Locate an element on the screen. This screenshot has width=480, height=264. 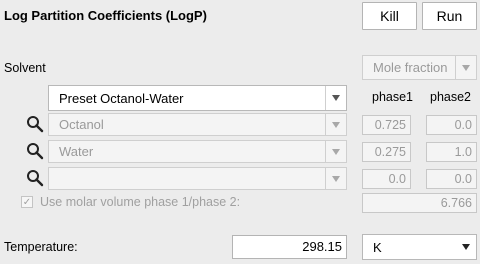
phase2-header: phase2 is located at coordinates (451, 97).